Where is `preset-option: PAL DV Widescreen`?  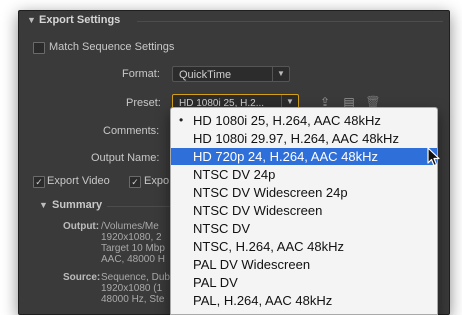 preset-option: PAL DV Widescreen is located at coordinates (304, 264).